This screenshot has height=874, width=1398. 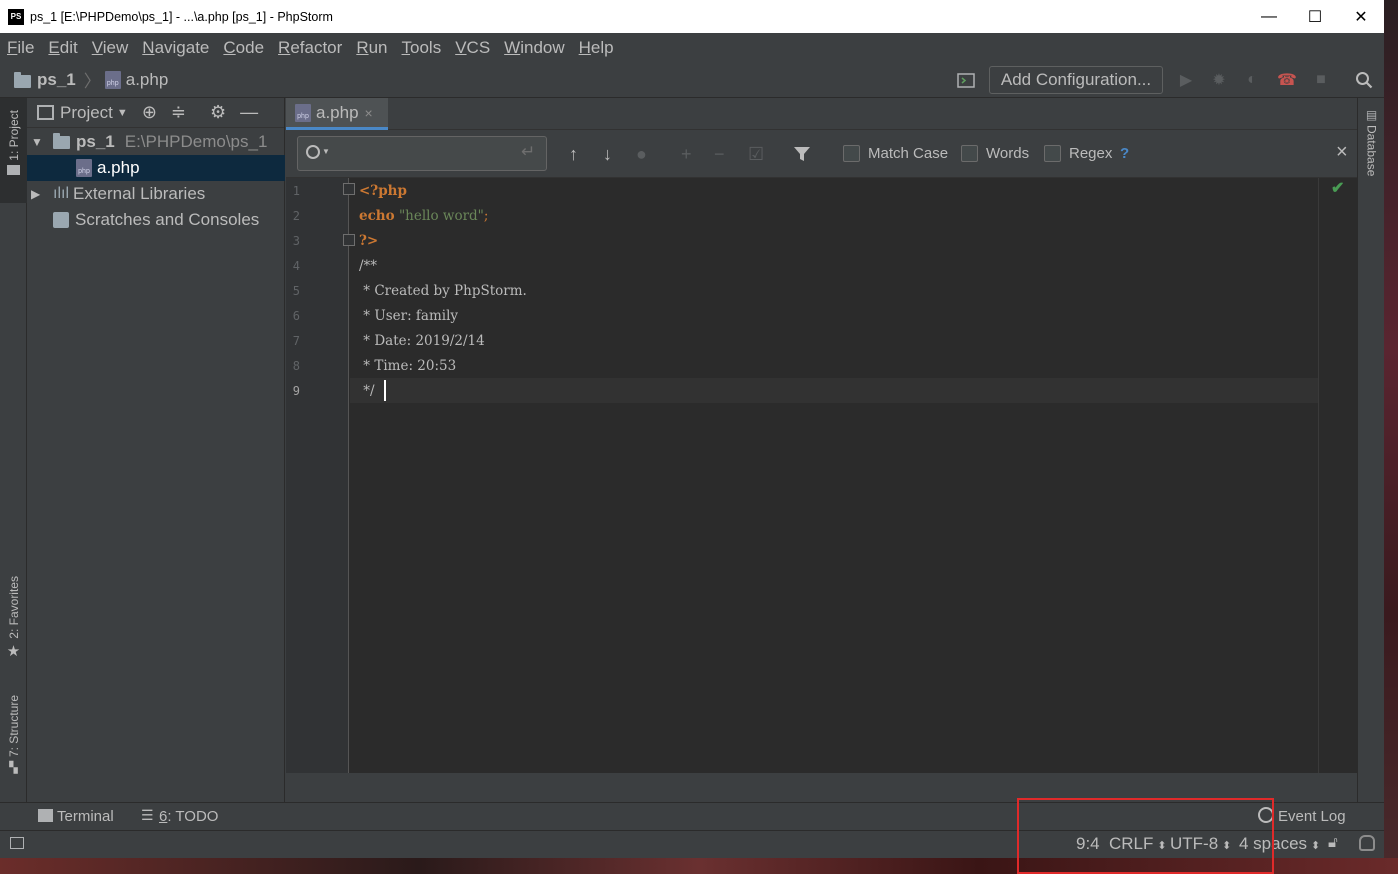 I want to click on search-everywhere-icon, so click(x=1364, y=80).